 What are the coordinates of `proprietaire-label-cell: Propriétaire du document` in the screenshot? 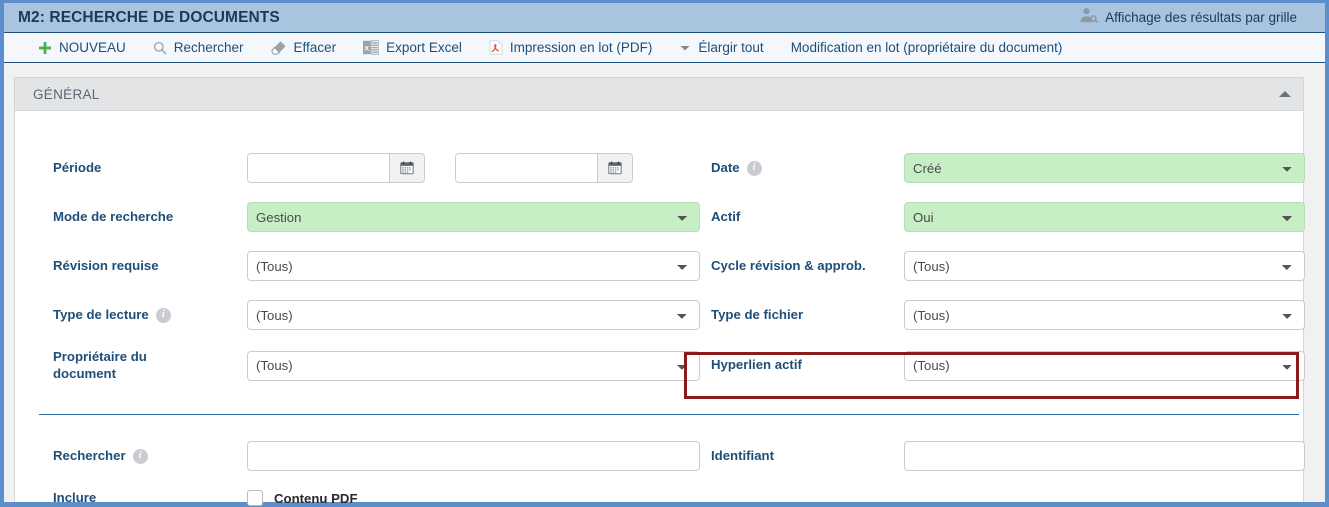 It's located at (90, 365).